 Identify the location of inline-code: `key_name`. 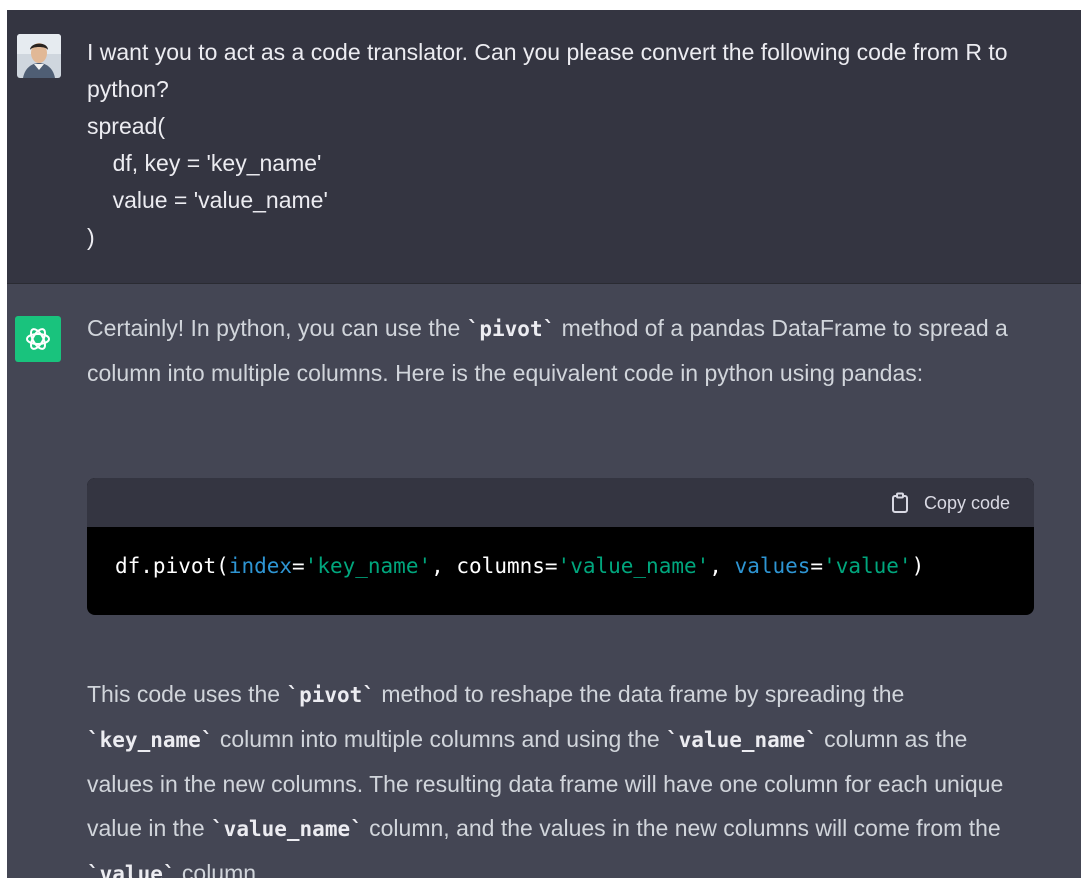
(150, 740).